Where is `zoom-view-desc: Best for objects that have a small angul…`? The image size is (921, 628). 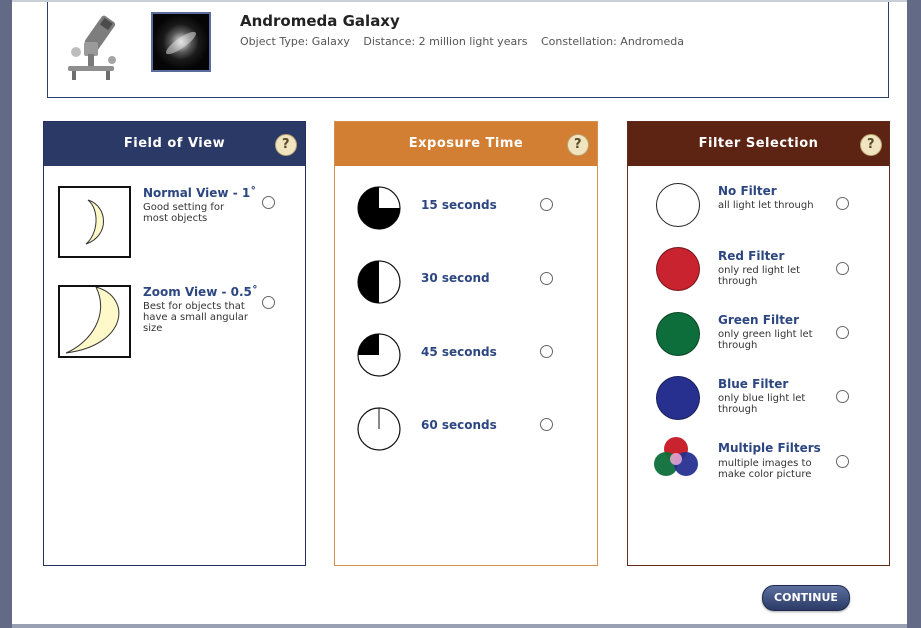 zoom-view-desc: Best for objects that have a small angul… is located at coordinates (196, 317).